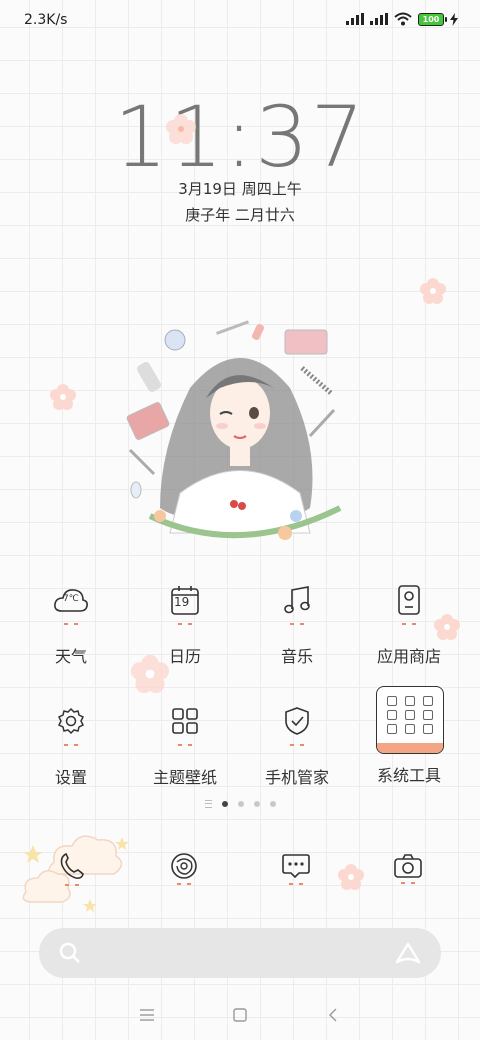 This screenshot has width=480, height=1040. I want to click on app-music: 音乐, so click(297, 623).